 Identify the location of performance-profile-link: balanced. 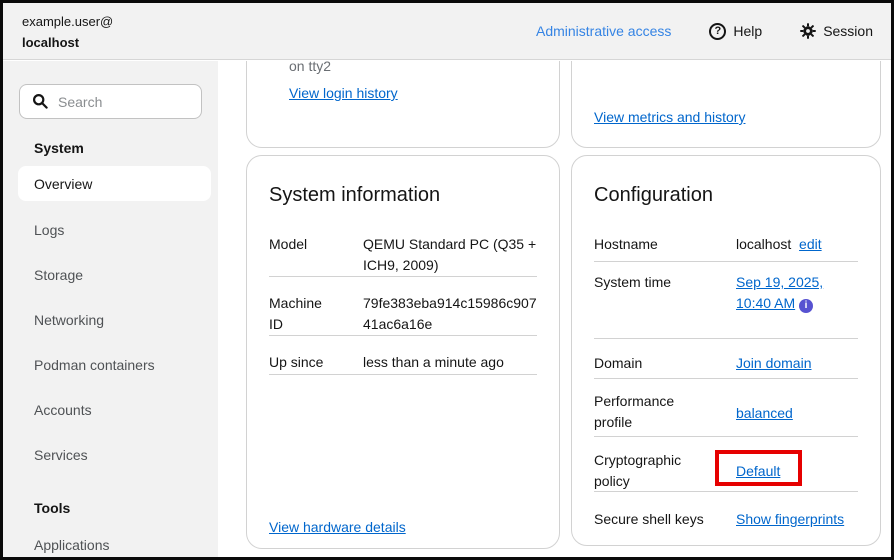
(764, 413).